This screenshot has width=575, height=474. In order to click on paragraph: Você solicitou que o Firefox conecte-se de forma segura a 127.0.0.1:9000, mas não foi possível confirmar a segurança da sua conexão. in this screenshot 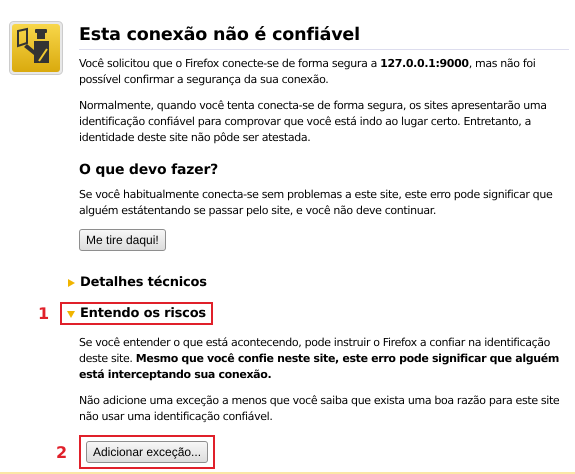, I will do `click(307, 72)`.